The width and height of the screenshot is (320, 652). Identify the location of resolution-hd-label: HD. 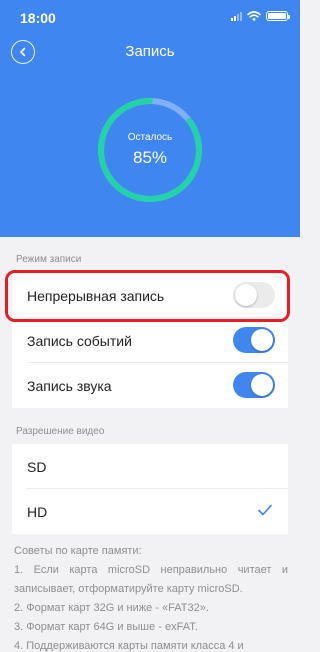
(37, 511).